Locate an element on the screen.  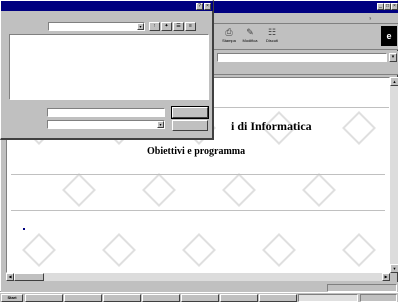
file-name-input is located at coordinates (106, 112).